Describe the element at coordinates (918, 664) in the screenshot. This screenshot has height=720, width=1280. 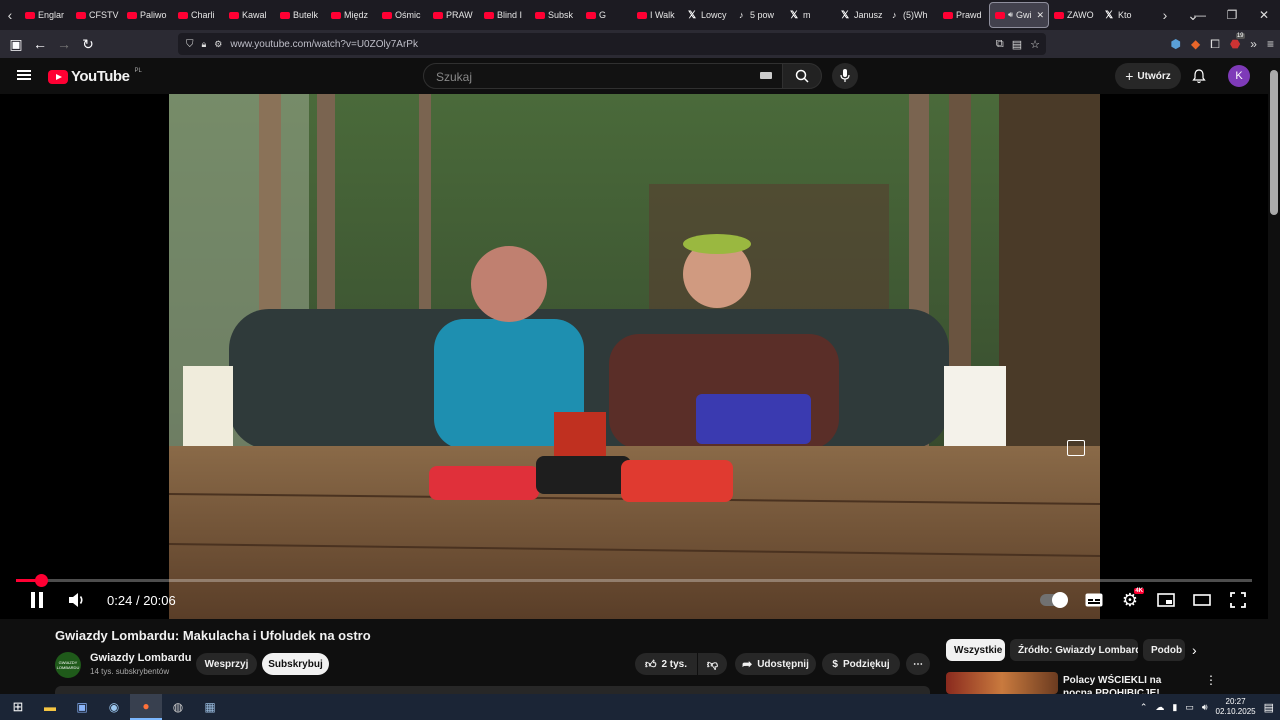
I see `more-actions-button: ⋯` at that location.